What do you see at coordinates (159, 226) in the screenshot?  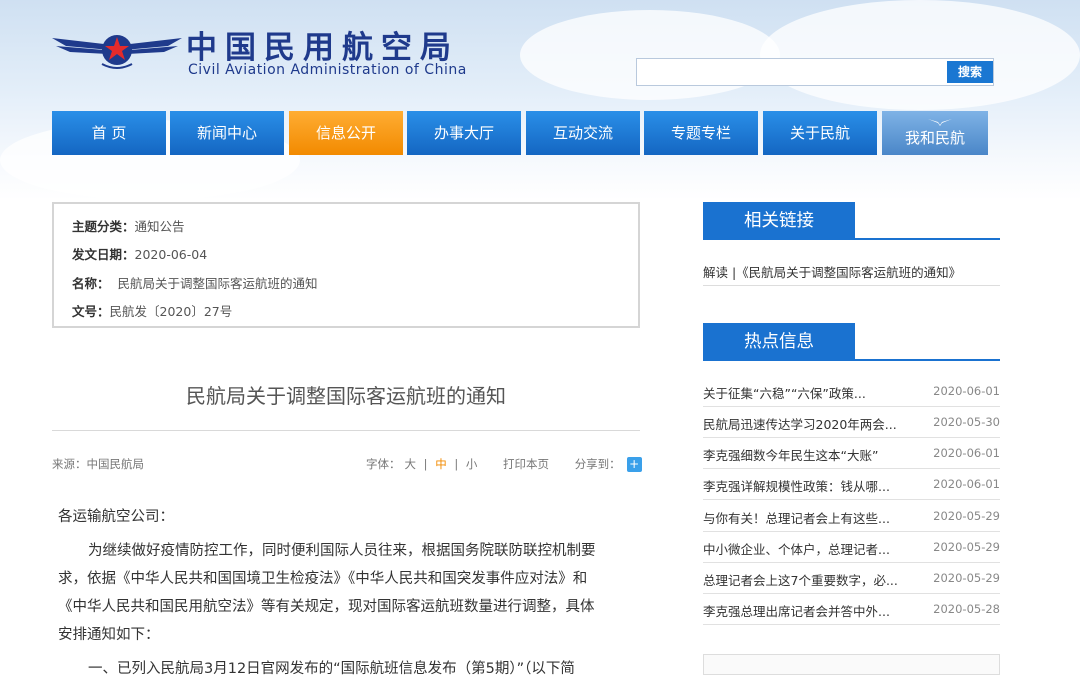 I see `info-category-value: 通知公告` at bounding box center [159, 226].